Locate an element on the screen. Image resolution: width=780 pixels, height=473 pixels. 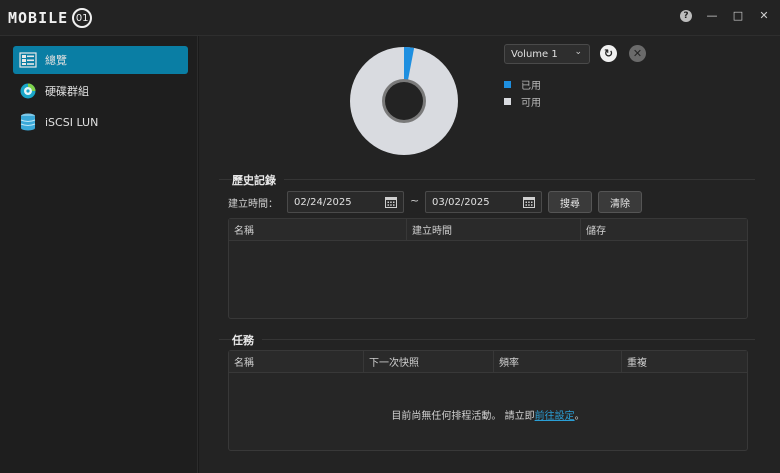
legend-available: 可用 is located at coordinates (522, 101).